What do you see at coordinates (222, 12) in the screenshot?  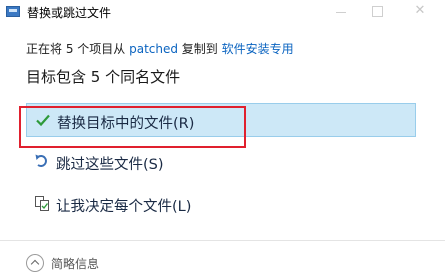 I see `title-bar: 替换或跳过文件 ✕` at bounding box center [222, 12].